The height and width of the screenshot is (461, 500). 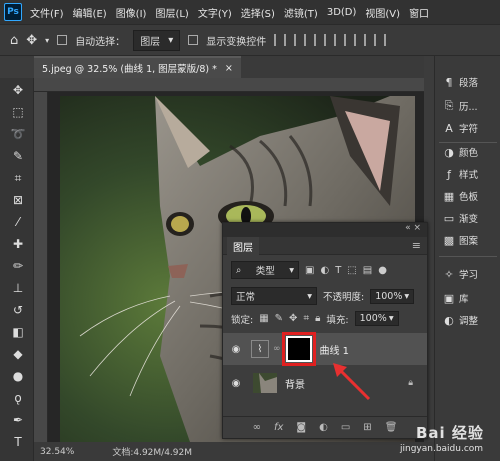 I want to click on home-icon: ⌂, so click(x=14, y=40).